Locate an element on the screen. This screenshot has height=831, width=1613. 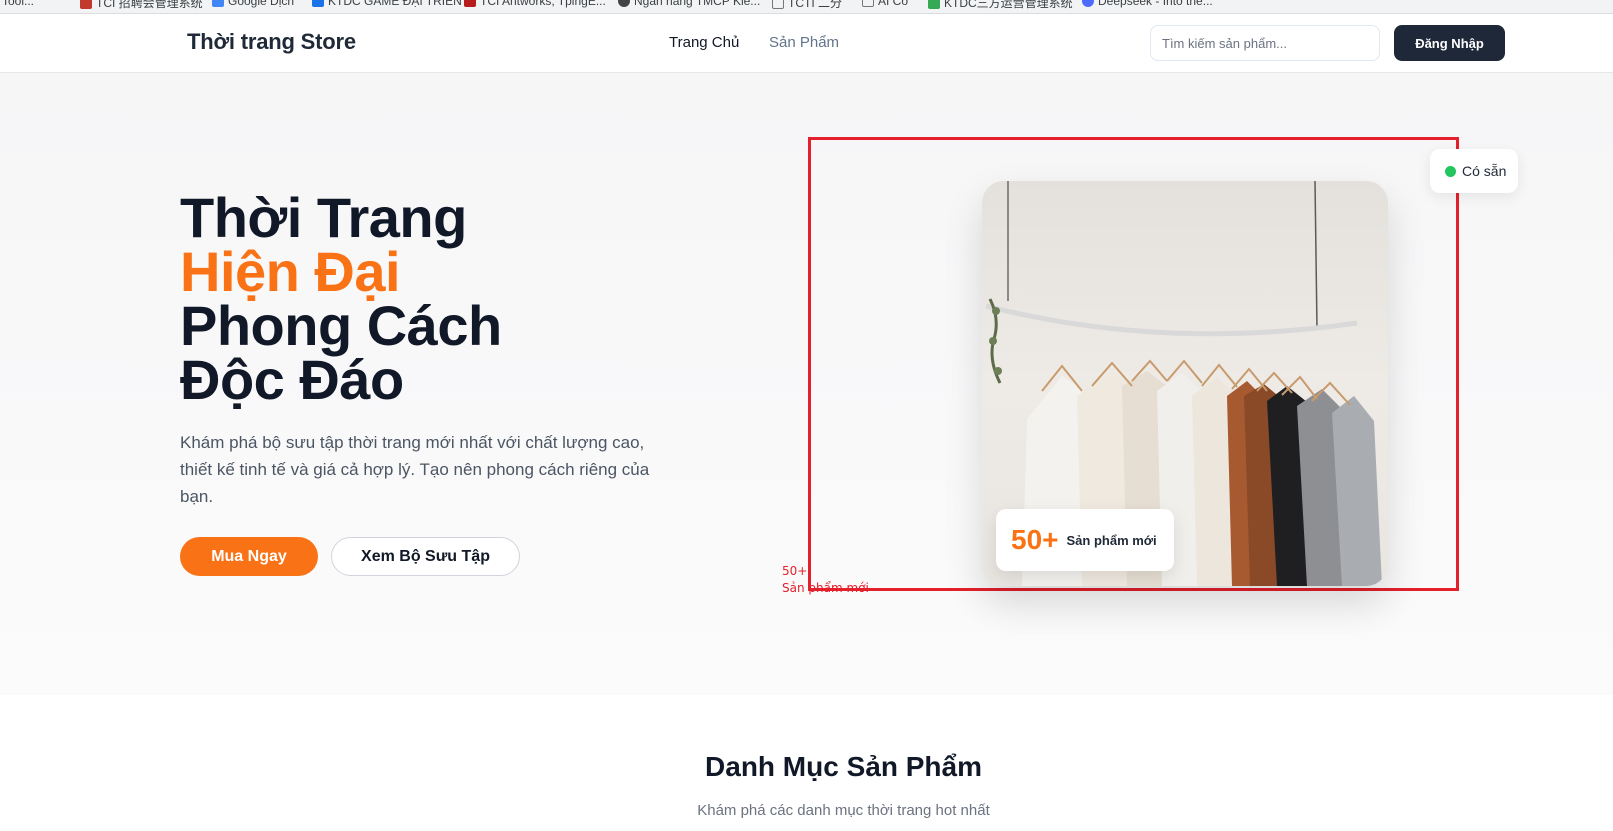
categories-title: Danh Mục Sản Phẩm is located at coordinates (843, 766).